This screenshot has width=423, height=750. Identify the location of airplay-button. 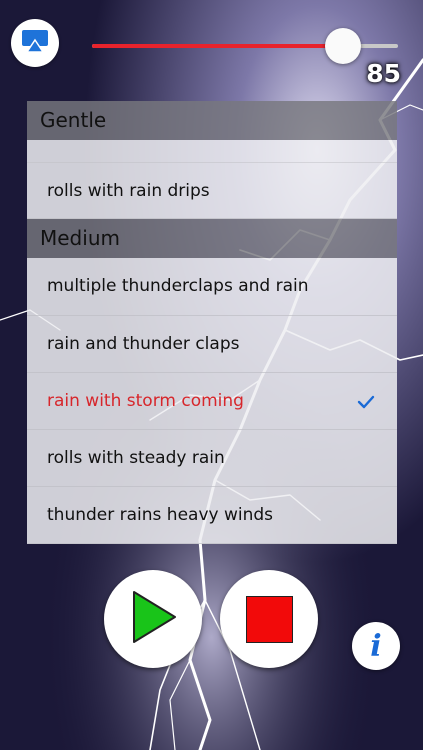
(35, 43).